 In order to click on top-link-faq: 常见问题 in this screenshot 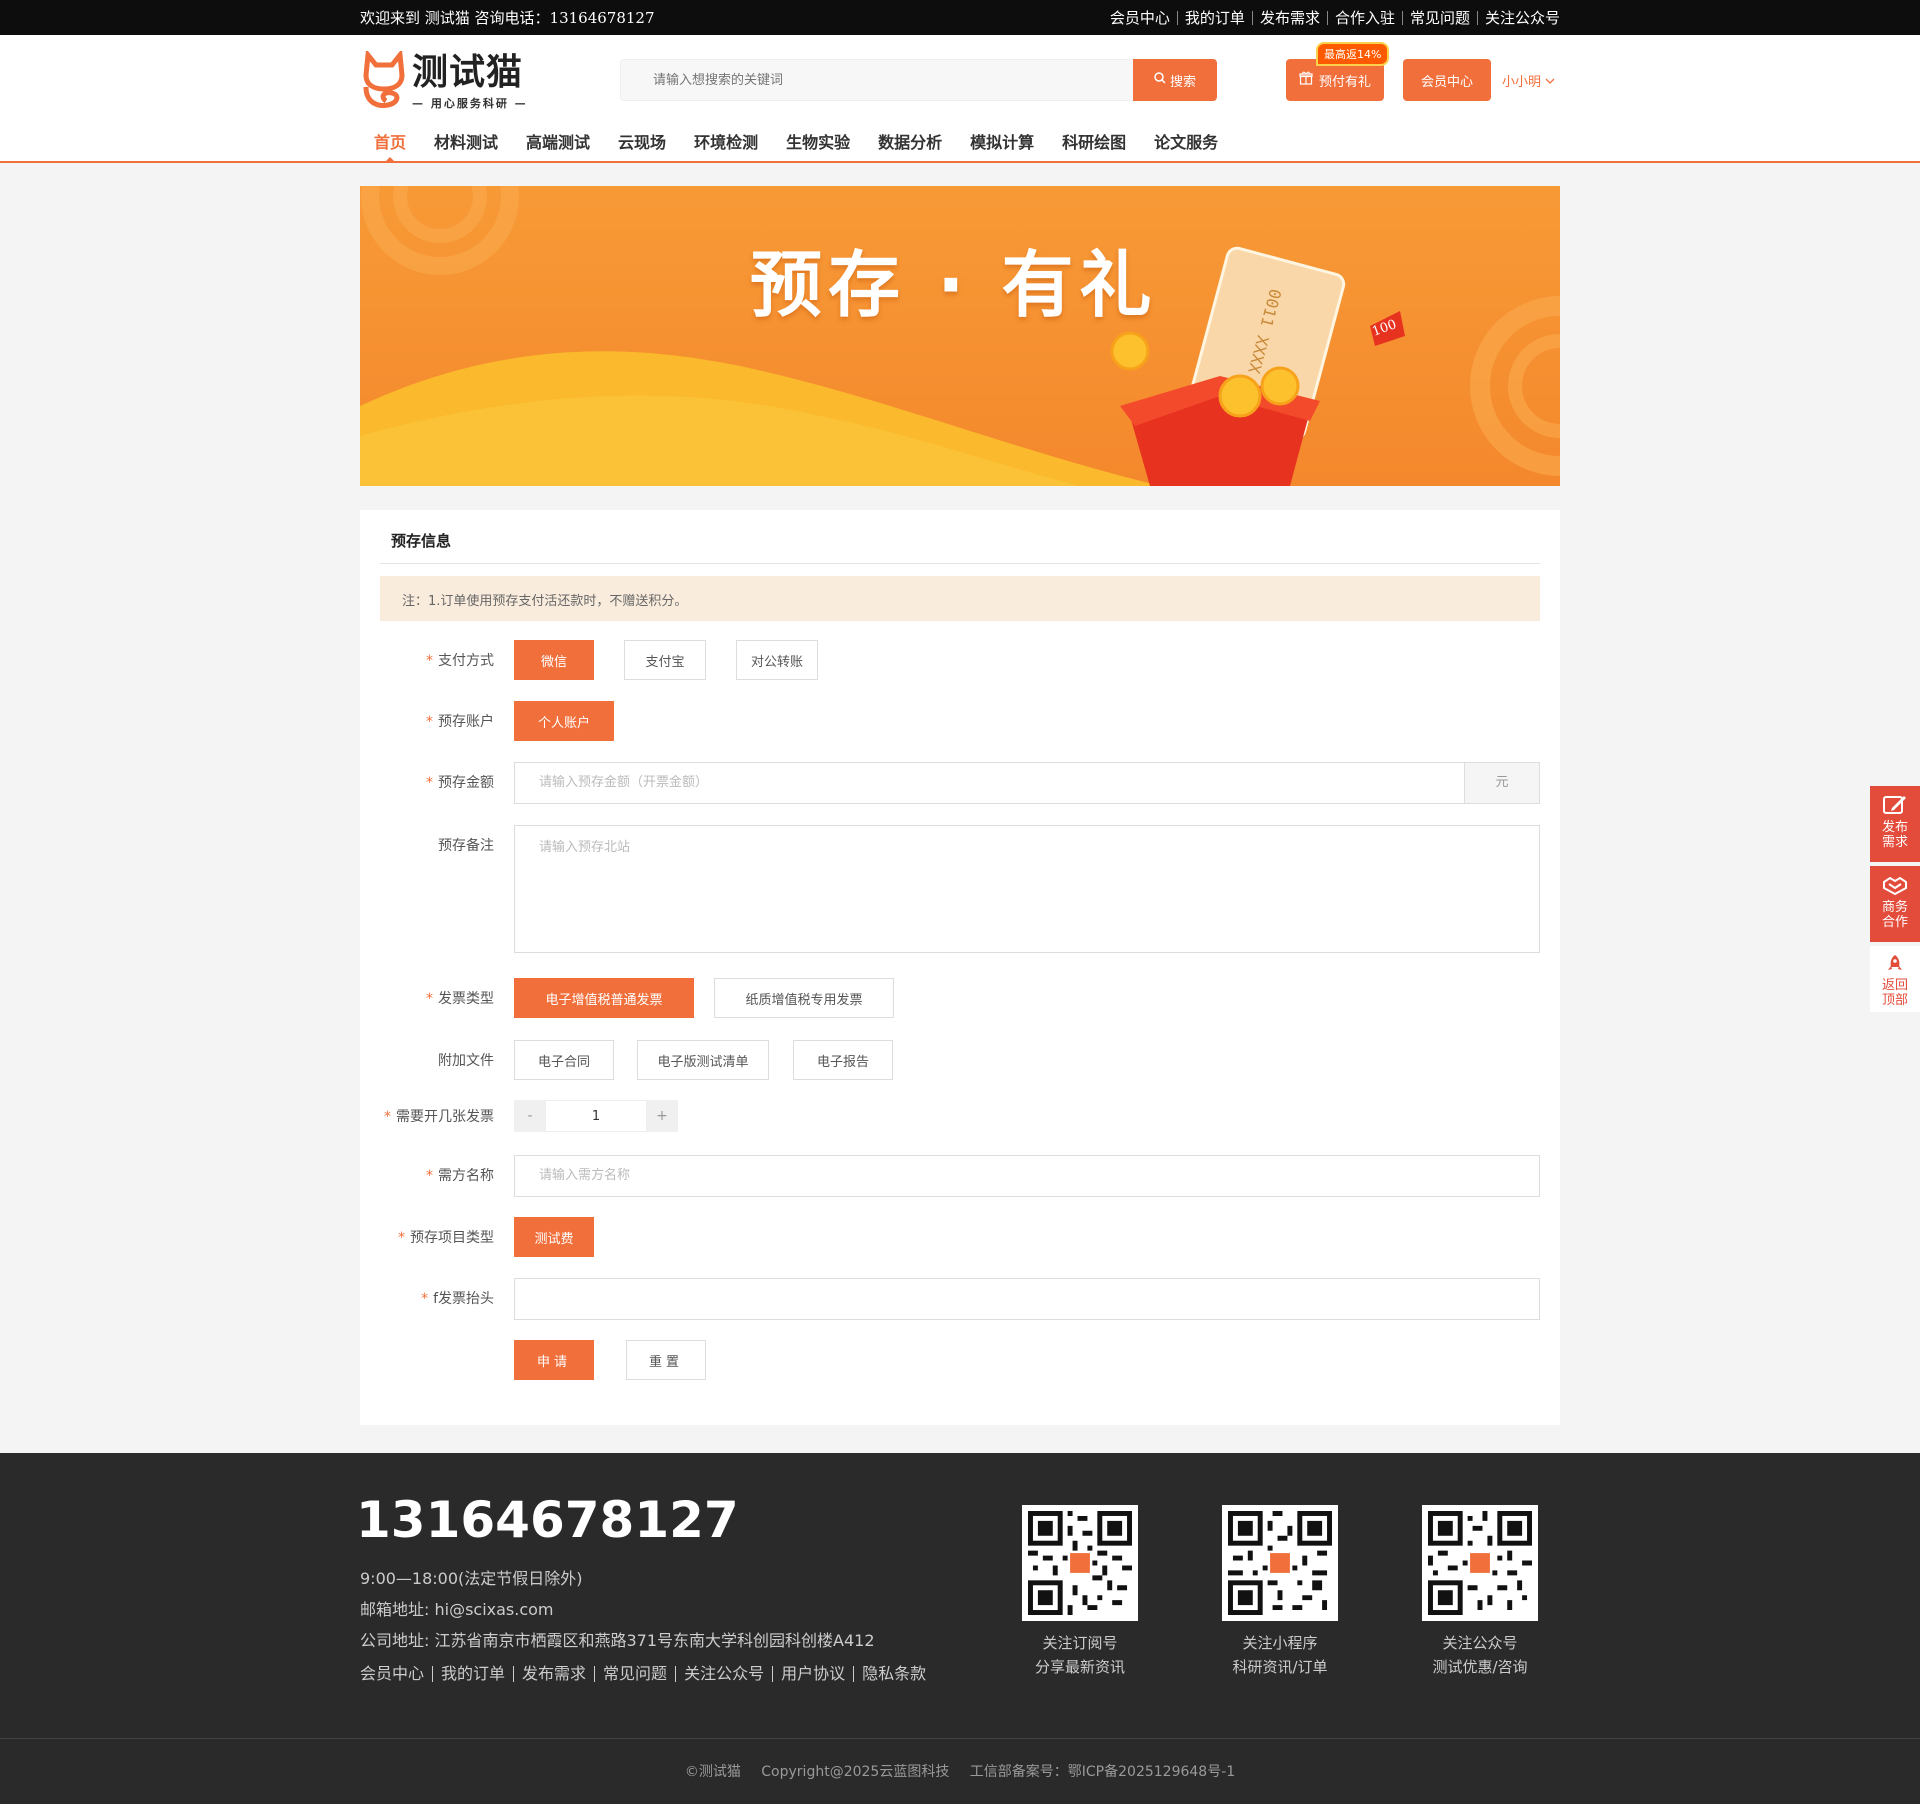, I will do `click(1440, 17)`.